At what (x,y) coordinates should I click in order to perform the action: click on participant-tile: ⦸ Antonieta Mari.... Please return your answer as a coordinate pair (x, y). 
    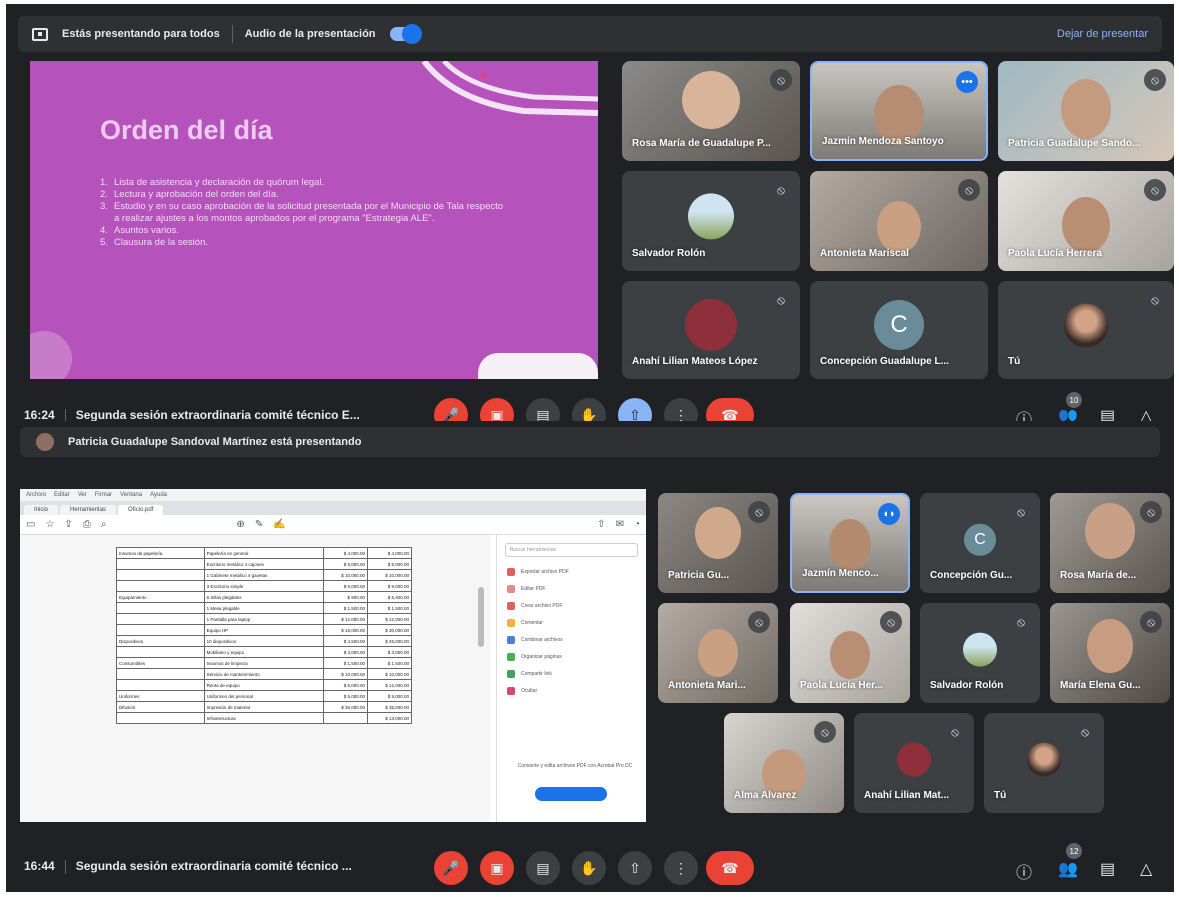
    Looking at the image, I should click on (718, 653).